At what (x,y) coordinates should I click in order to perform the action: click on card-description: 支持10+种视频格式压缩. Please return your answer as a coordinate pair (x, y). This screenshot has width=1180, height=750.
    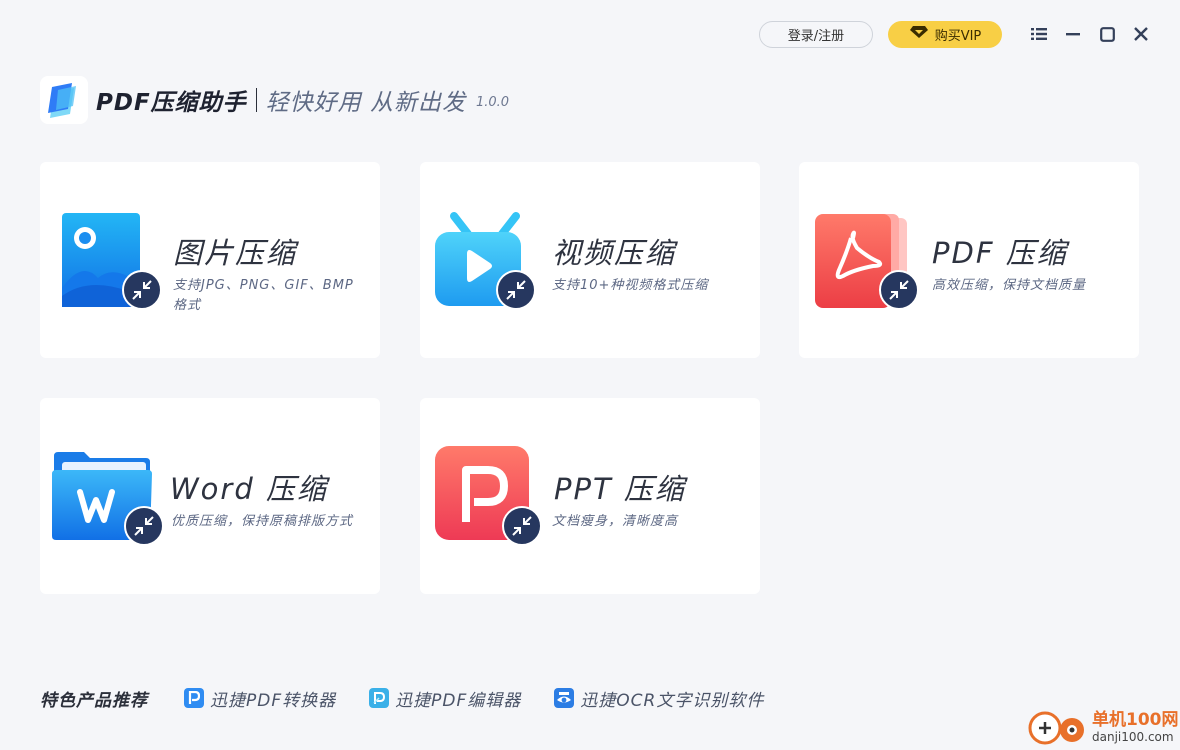
    Looking at the image, I should click on (630, 285).